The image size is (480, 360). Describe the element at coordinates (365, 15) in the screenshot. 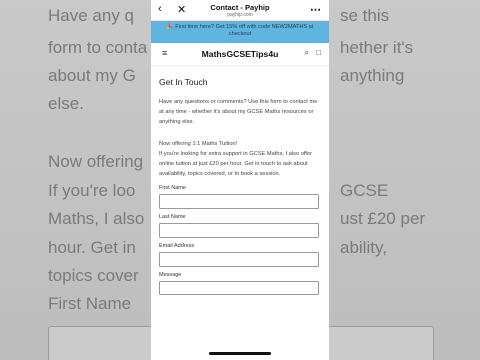

I see `bg-line: se this` at that location.